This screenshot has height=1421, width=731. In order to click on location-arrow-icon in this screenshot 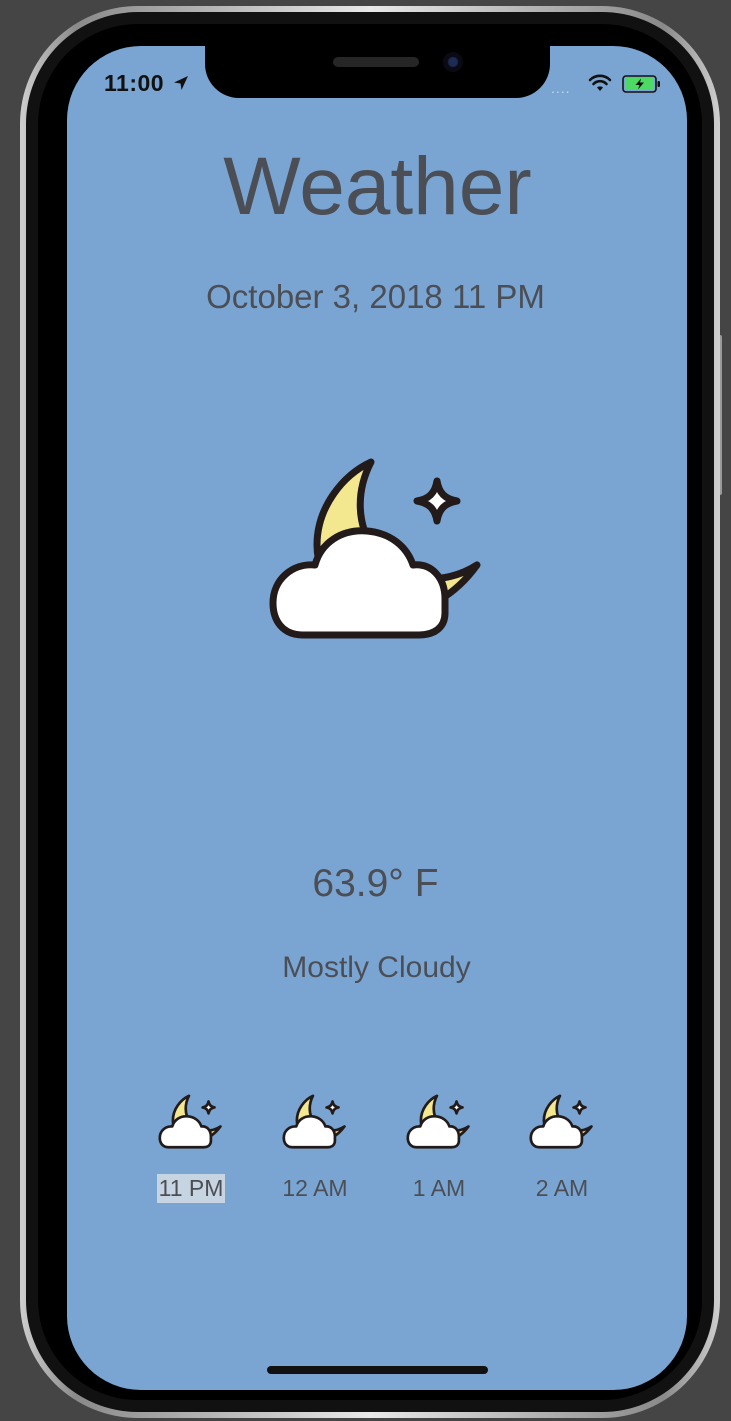, I will do `click(181, 83)`.